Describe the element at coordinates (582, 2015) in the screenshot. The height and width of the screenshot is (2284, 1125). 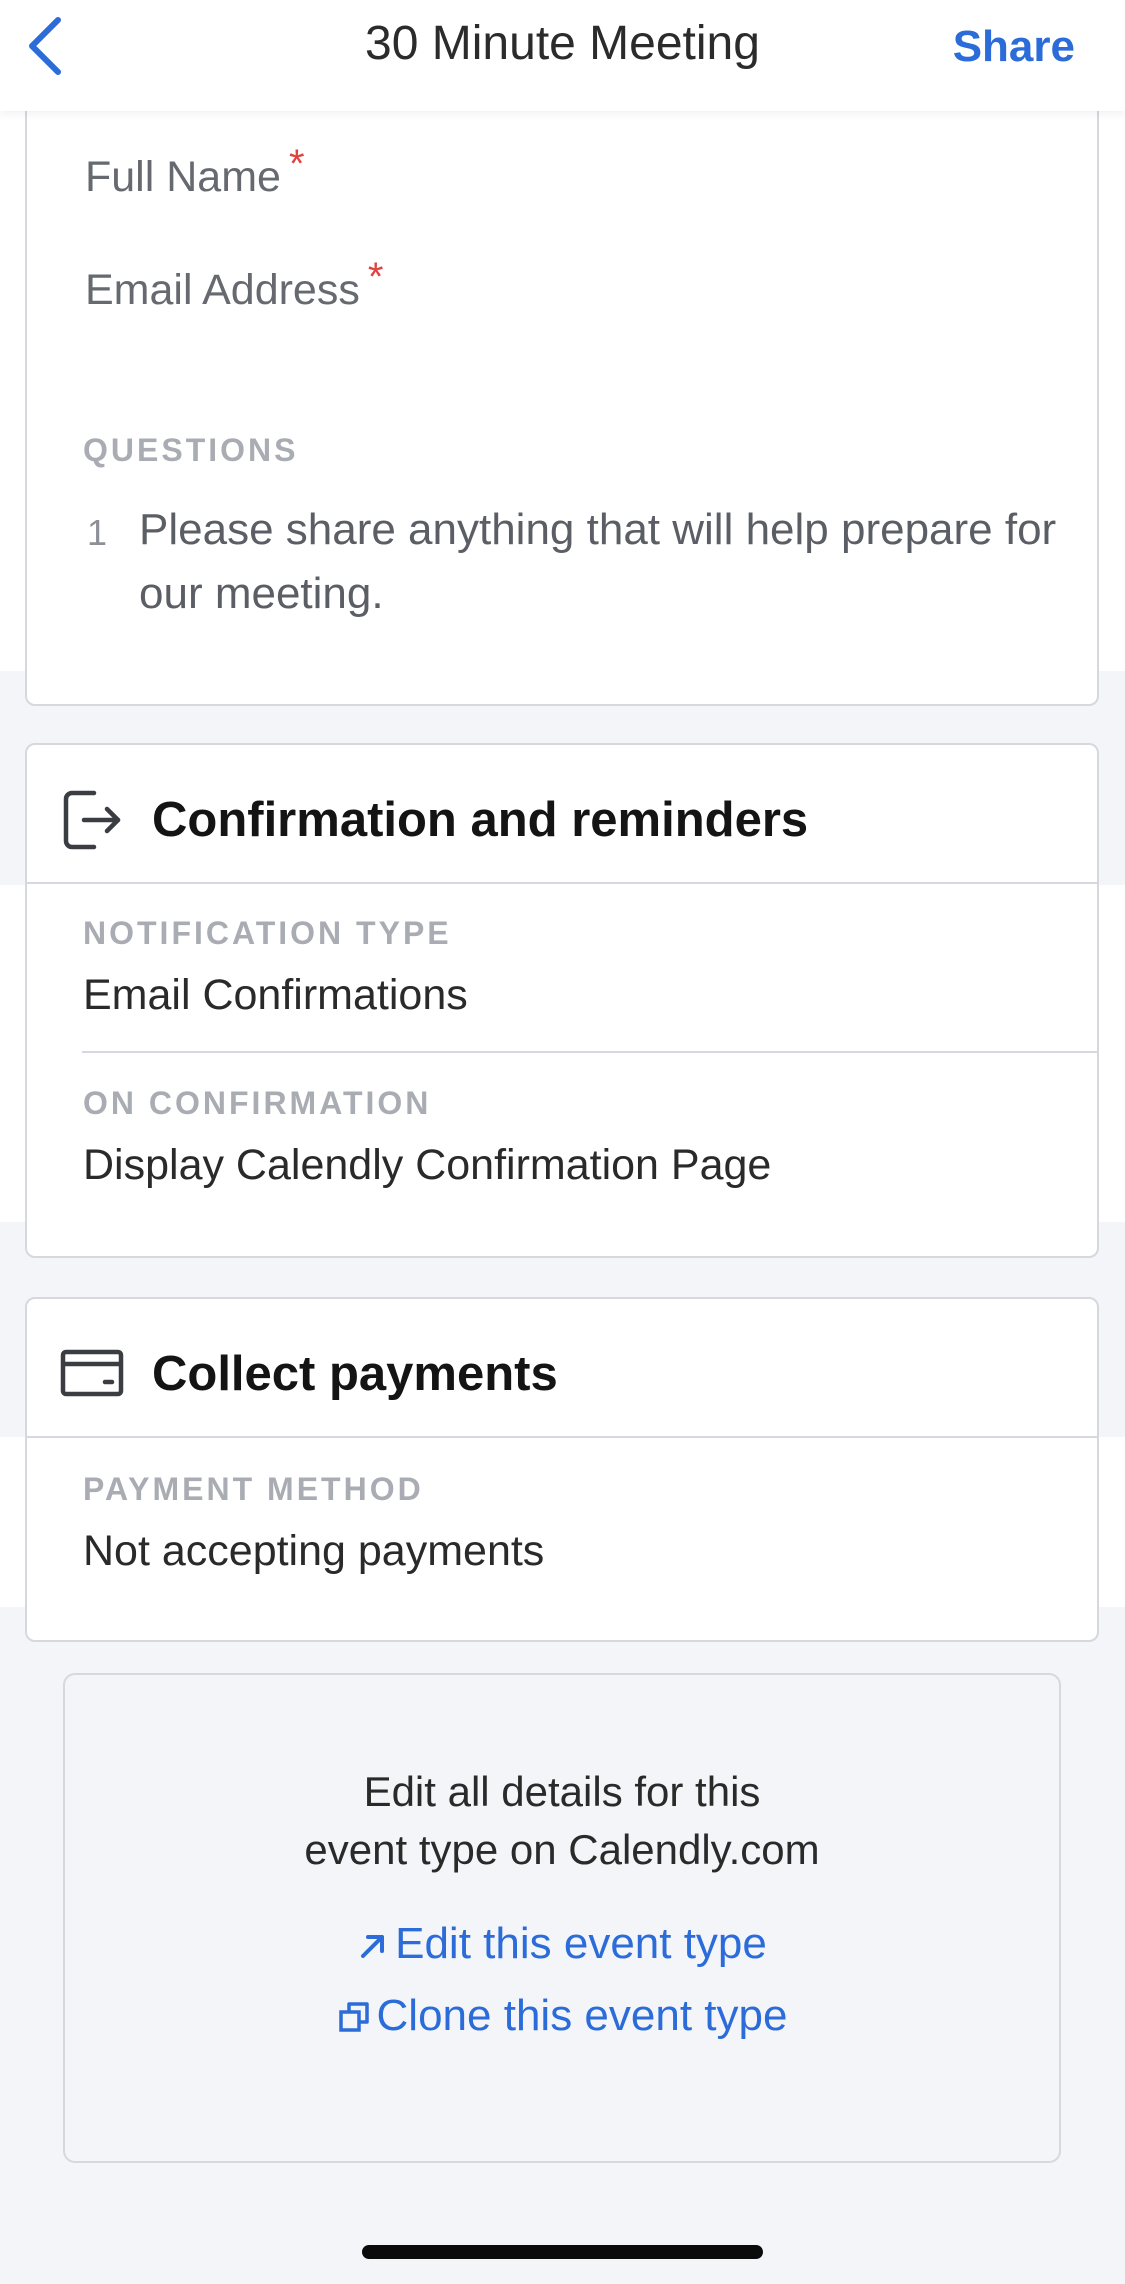
I see `clone-link-label: Clone this event type` at that location.